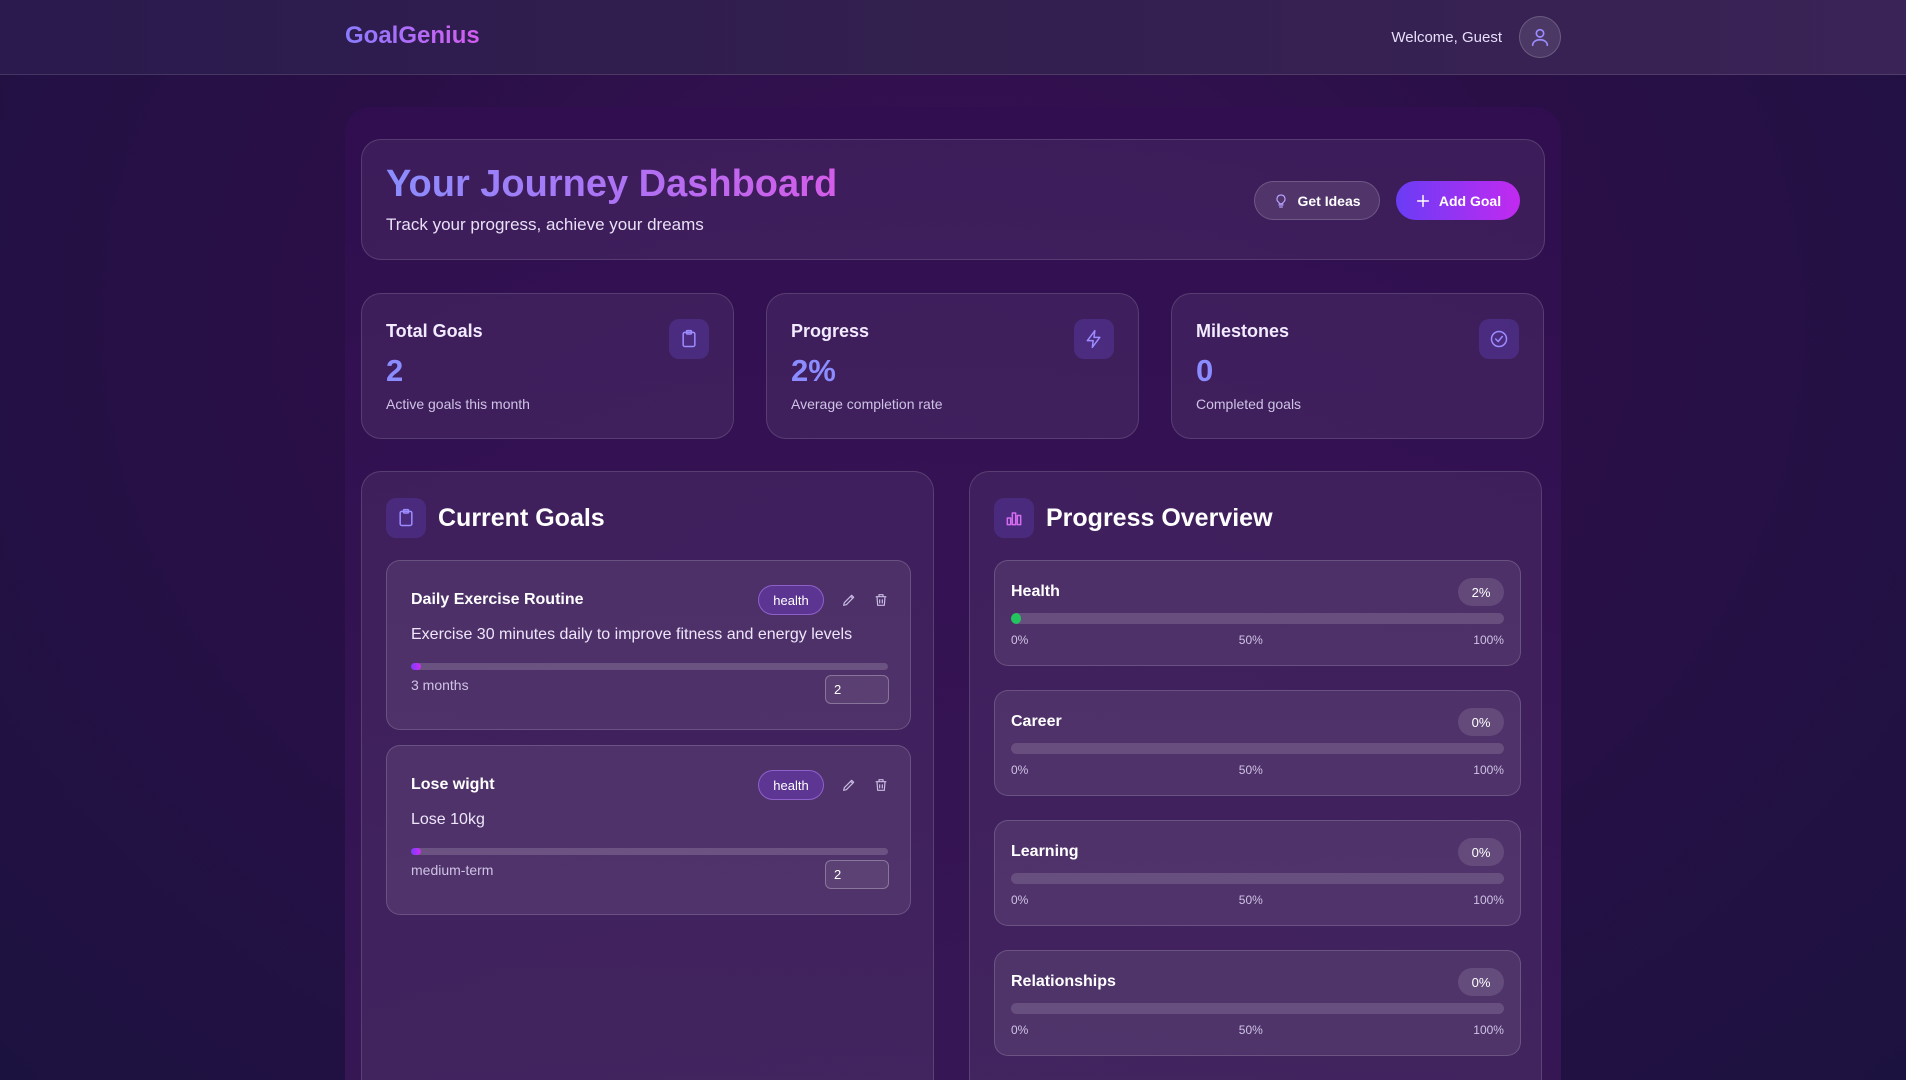 This screenshot has width=1906, height=1080. What do you see at coordinates (1014, 518) in the screenshot?
I see `bar-chart-icon` at bounding box center [1014, 518].